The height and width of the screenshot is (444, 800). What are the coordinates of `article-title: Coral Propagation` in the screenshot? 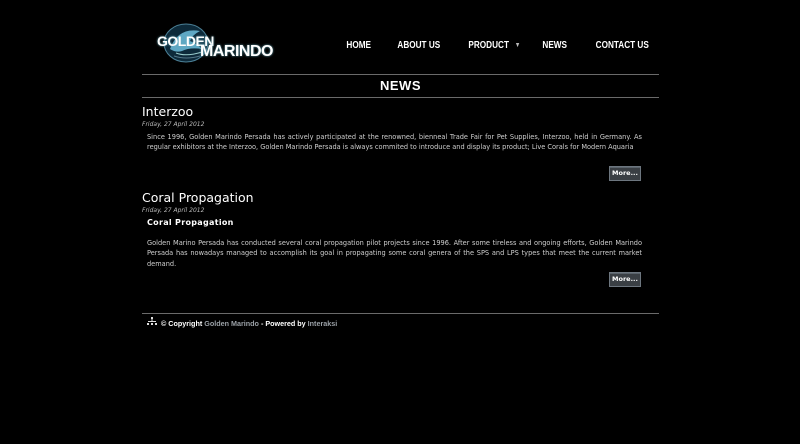 It's located at (198, 197).